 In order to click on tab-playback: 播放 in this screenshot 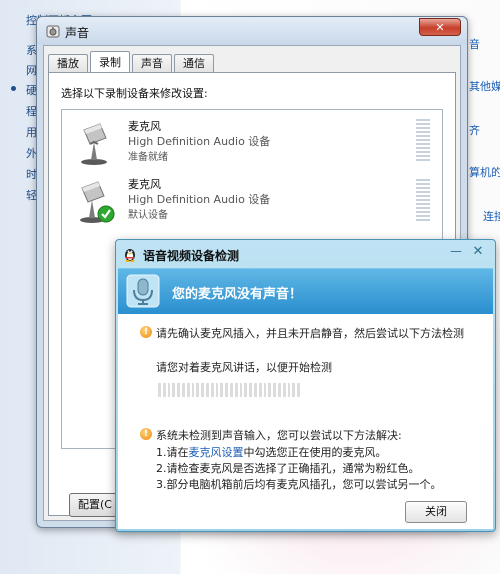, I will do `click(68, 63)`.